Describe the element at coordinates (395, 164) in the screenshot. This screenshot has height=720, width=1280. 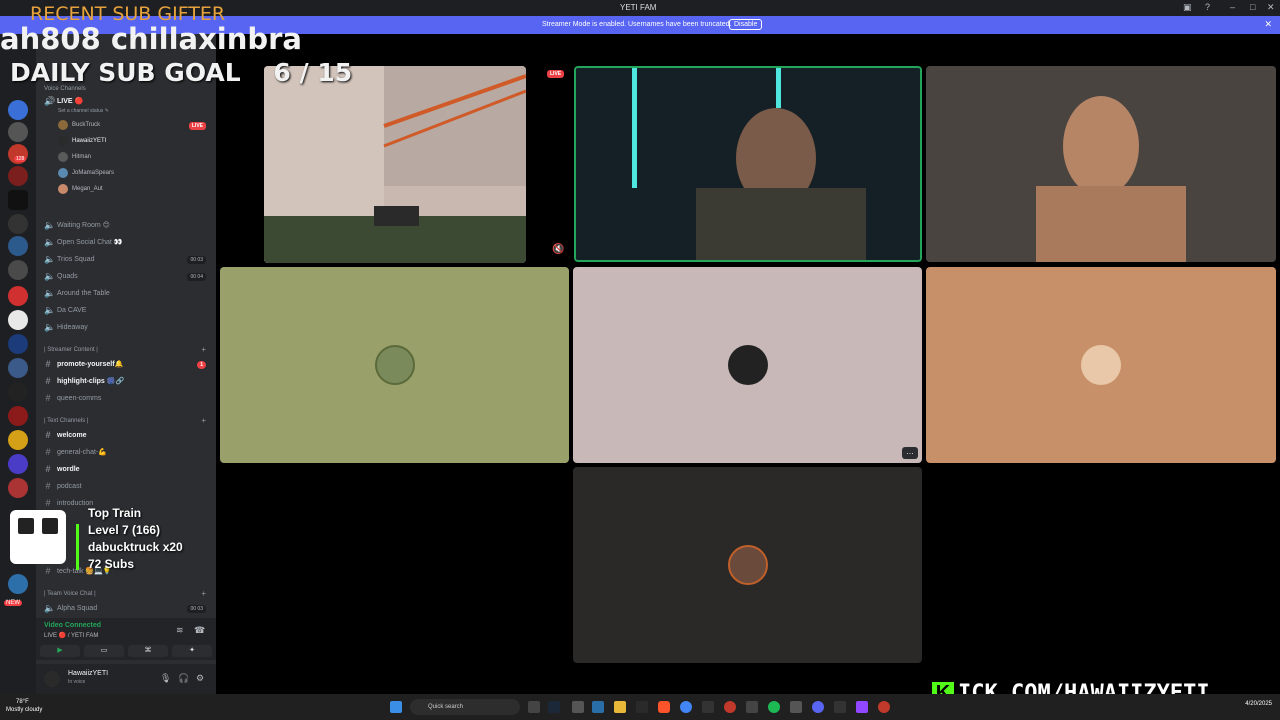
I see `stream-tile` at that location.